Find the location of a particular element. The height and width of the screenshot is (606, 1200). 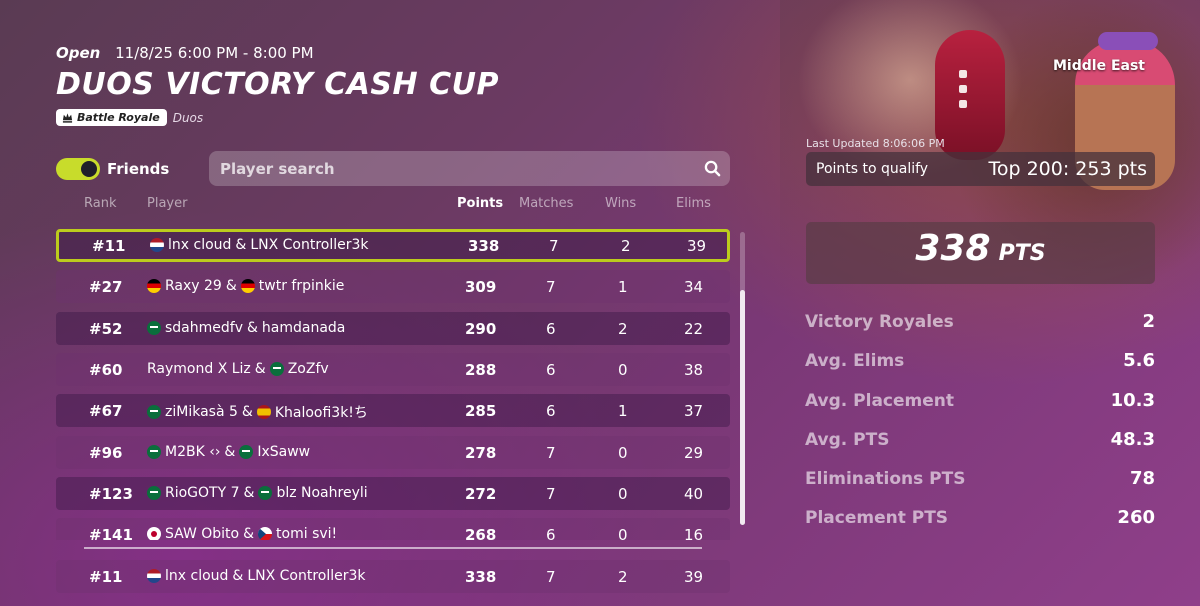

search-icon is located at coordinates (712, 168).